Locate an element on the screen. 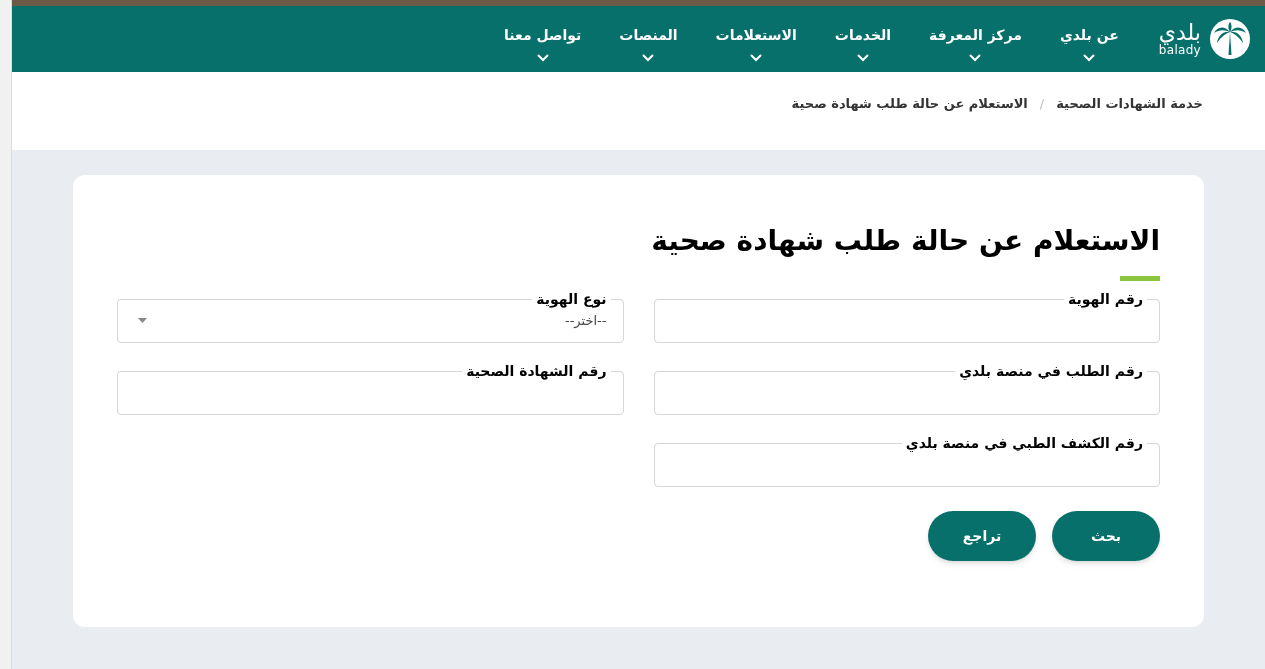 This screenshot has height=669, width=1265. input-field: رقم الكشف الطبي في منصة بلدي is located at coordinates (906, 461).